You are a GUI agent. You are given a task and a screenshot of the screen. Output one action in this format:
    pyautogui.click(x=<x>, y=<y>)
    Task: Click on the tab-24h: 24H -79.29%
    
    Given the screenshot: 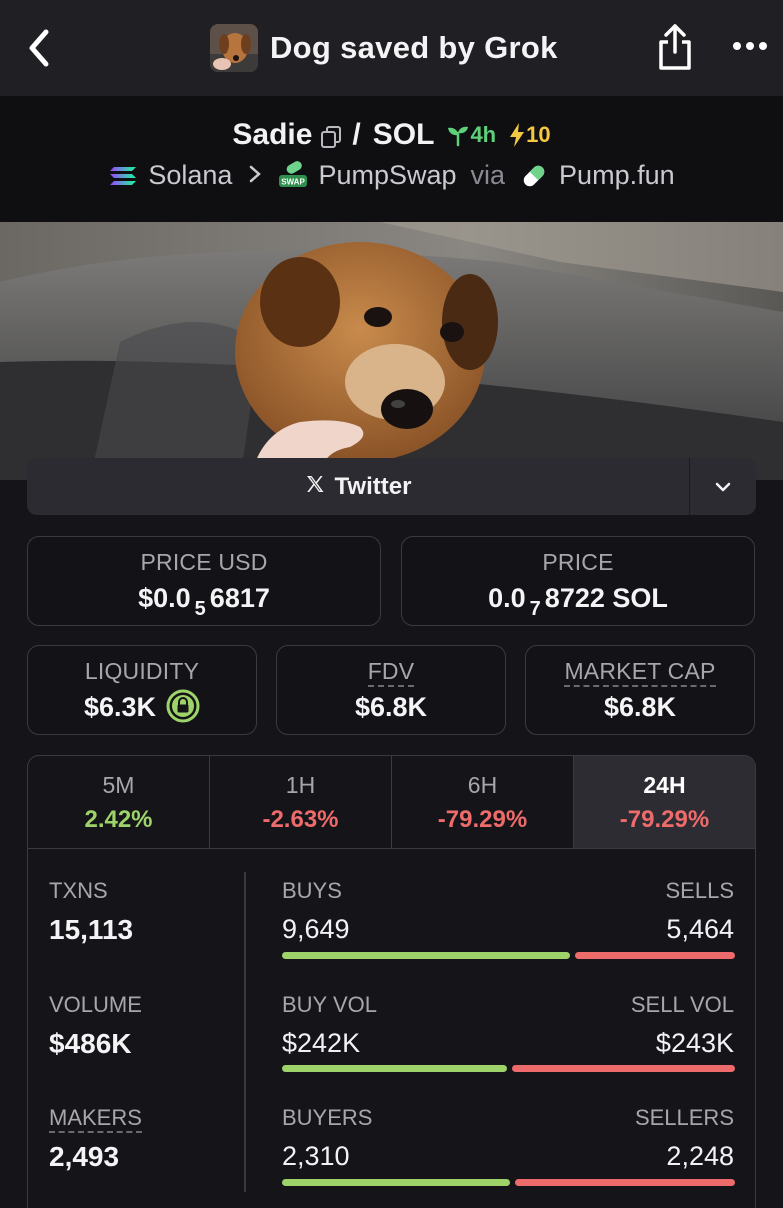 What is the action you would take?
    pyautogui.click(x=664, y=802)
    